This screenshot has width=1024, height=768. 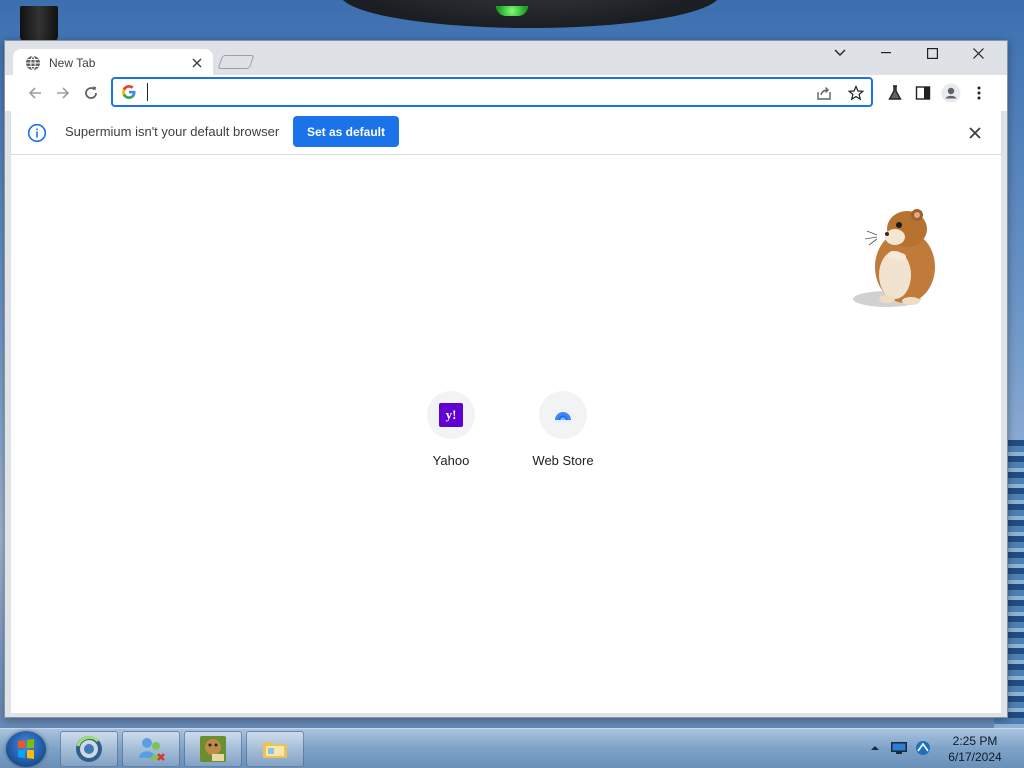 I want to click on browser-toolbar, so click(x=506, y=93).